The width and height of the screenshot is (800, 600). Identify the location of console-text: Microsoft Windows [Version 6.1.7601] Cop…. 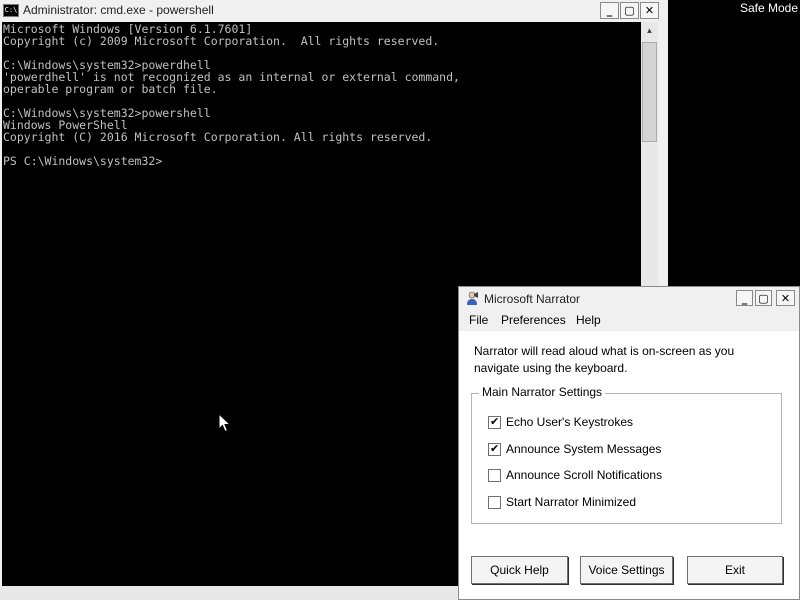
(231, 95).